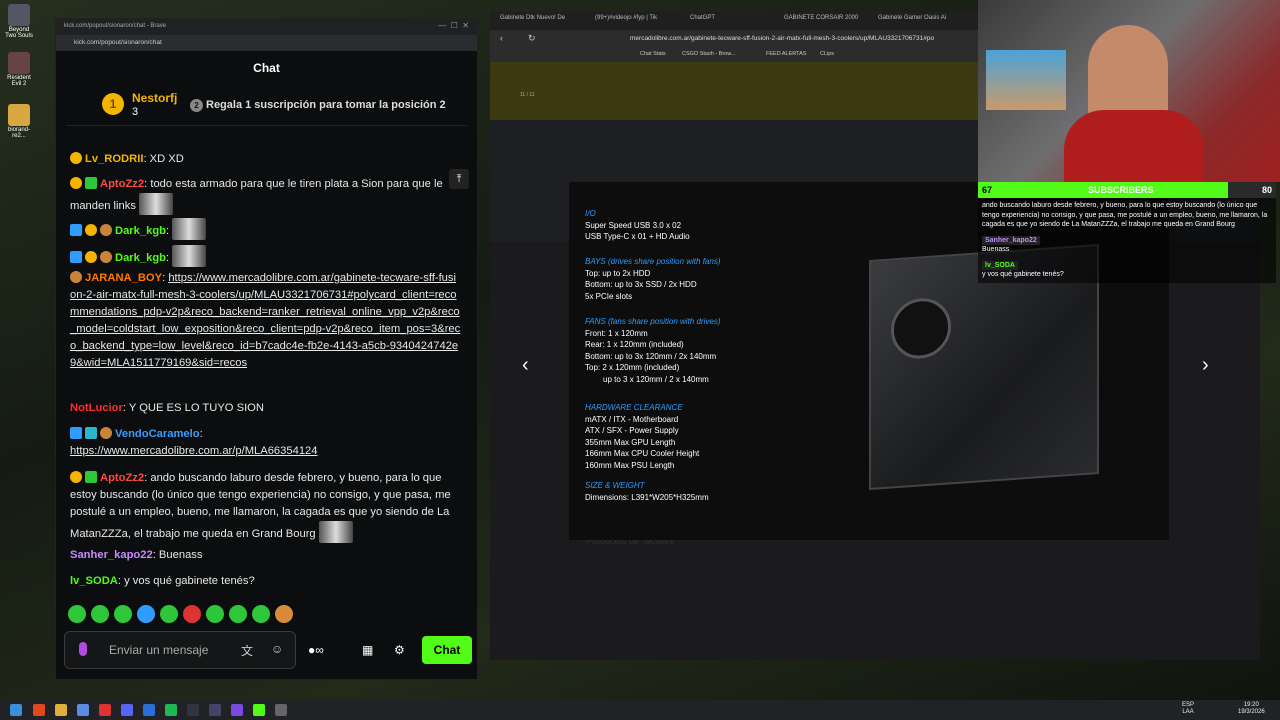 This screenshot has height=720, width=1280. I want to click on spec-line: Dimensions: L391*W205*H325mm, so click(647, 497).